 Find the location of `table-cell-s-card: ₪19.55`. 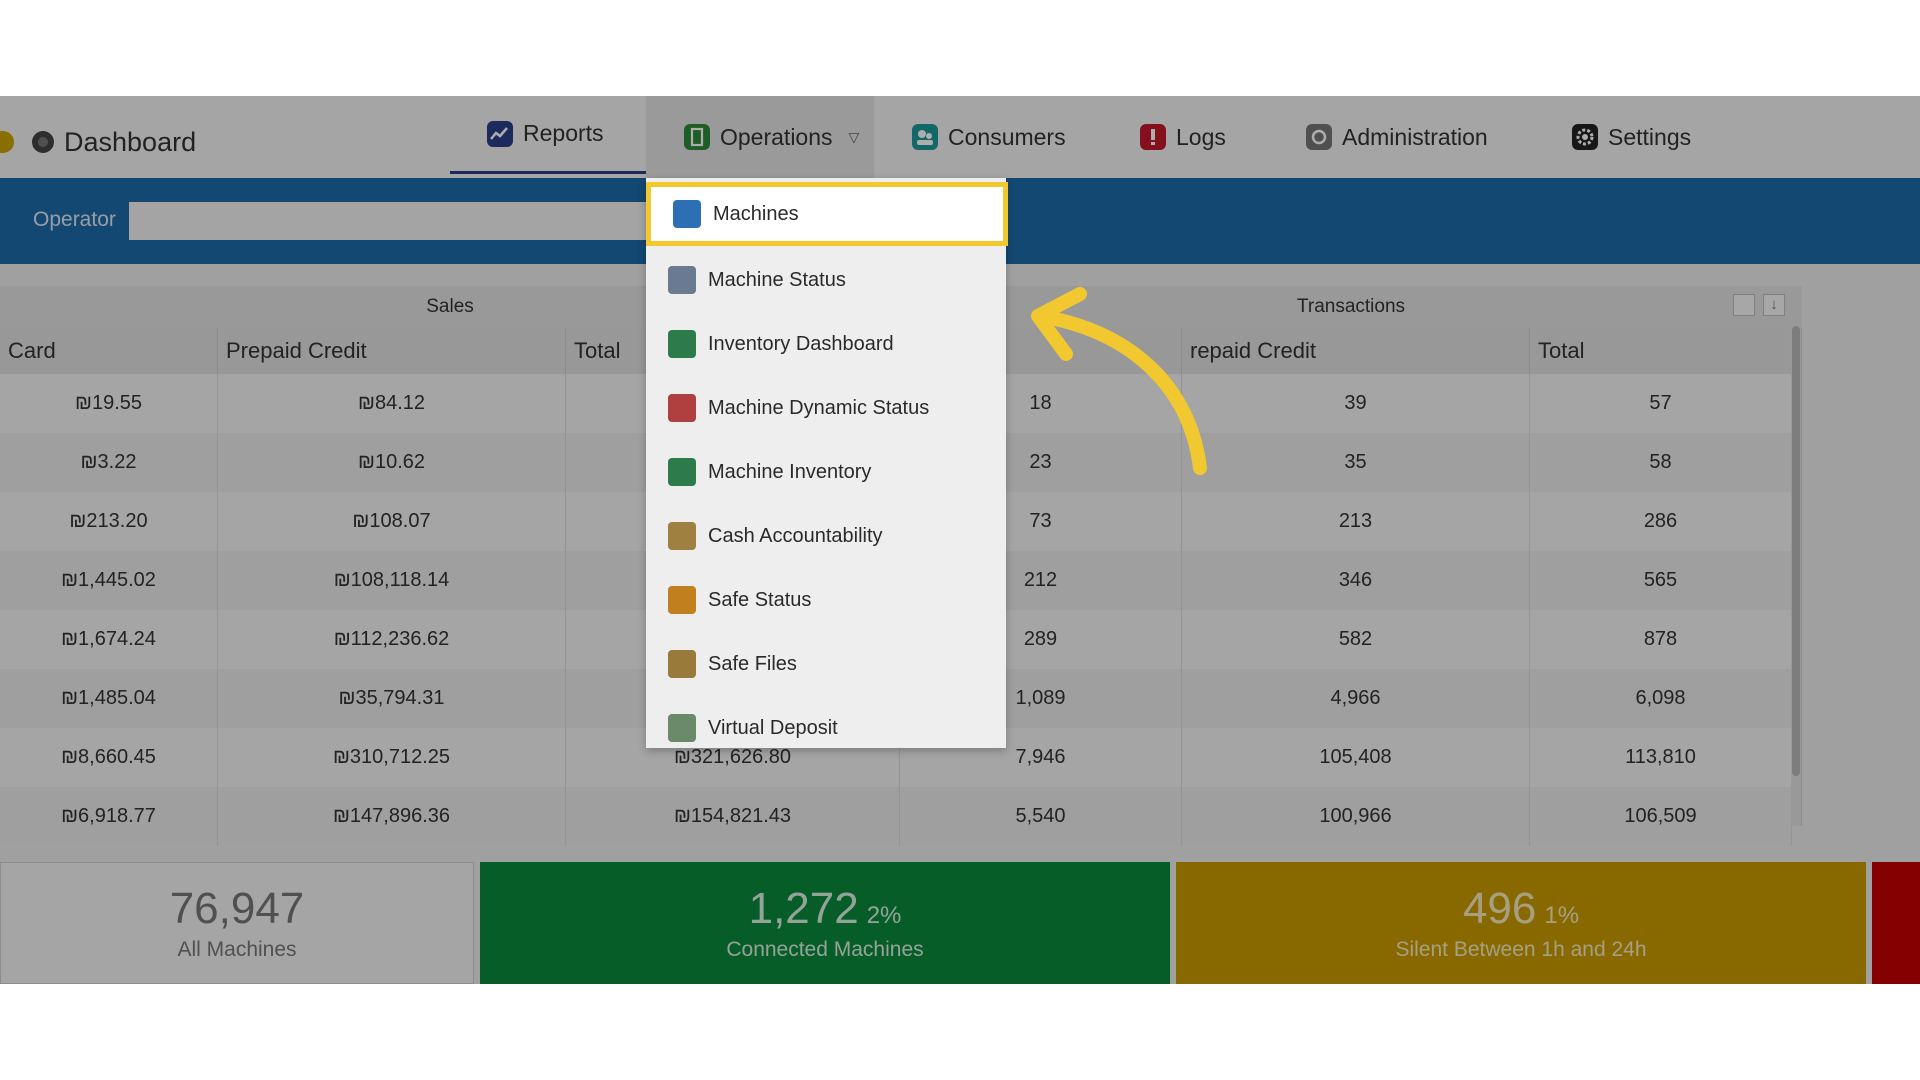

table-cell-s-card: ₪19.55 is located at coordinates (109, 403).